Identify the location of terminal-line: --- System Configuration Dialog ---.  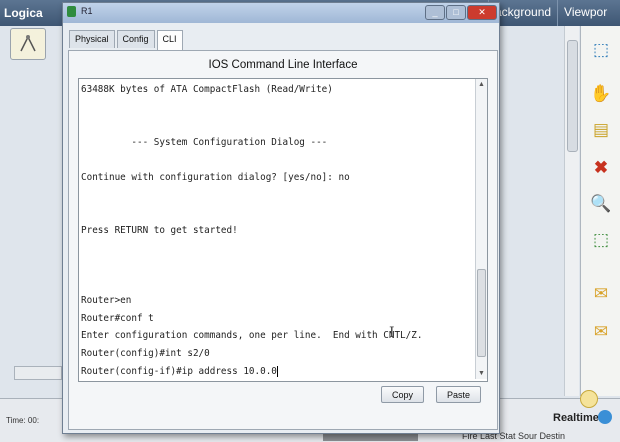
(204, 142).